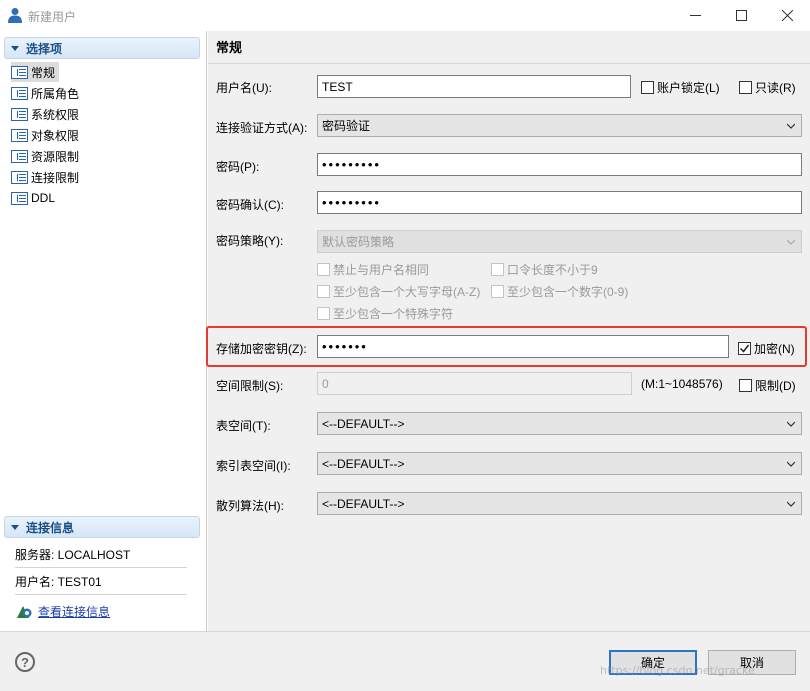 The height and width of the screenshot is (691, 810). Describe the element at coordinates (351, 202) in the screenshot. I see `confirm-password-value: •••••••••` at that location.